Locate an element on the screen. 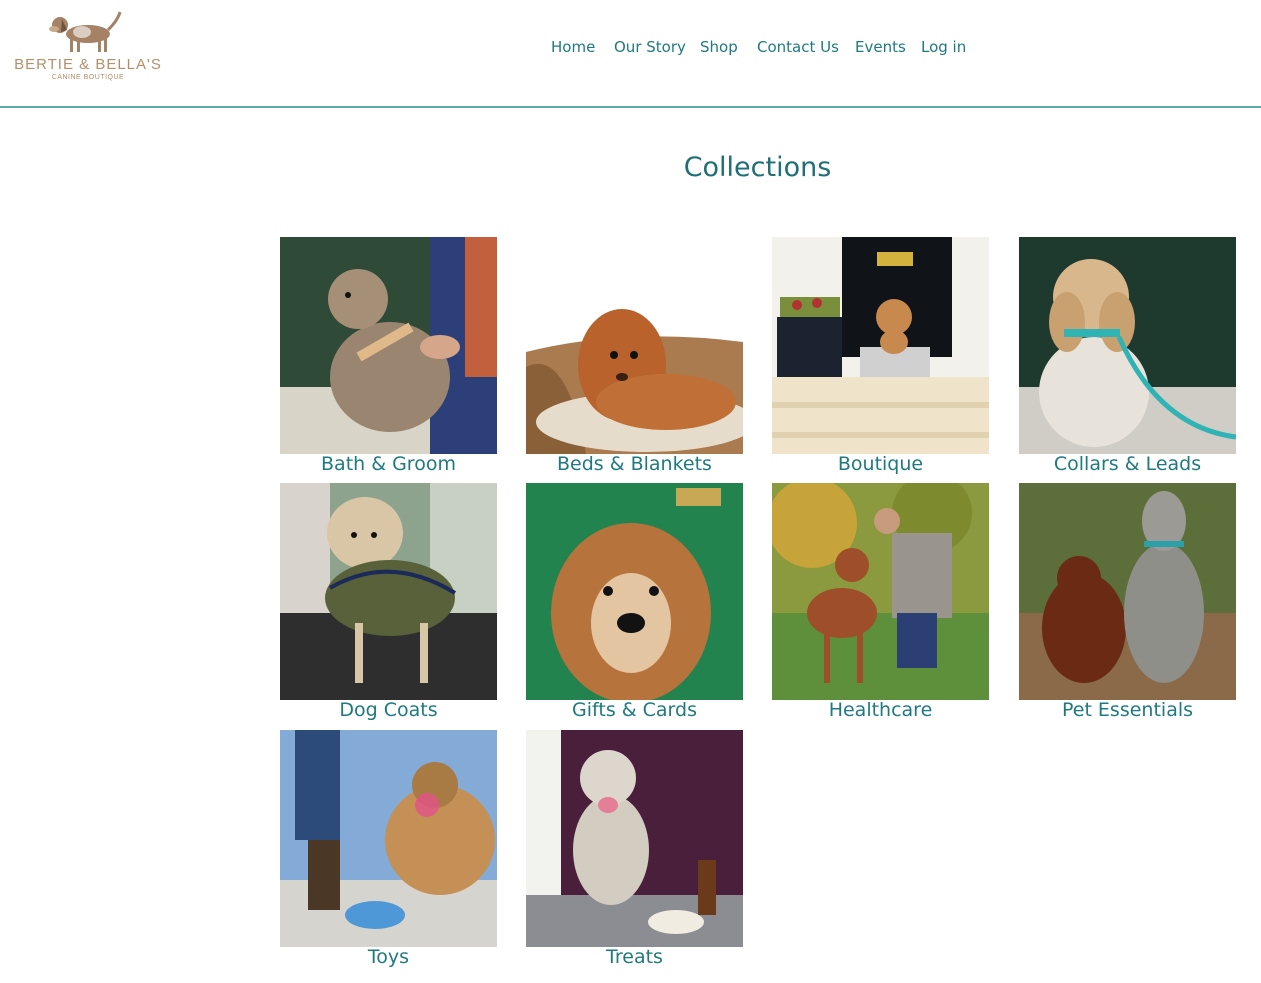 The width and height of the screenshot is (1261, 983). nav-item-log-in: Log in is located at coordinates (943, 47).